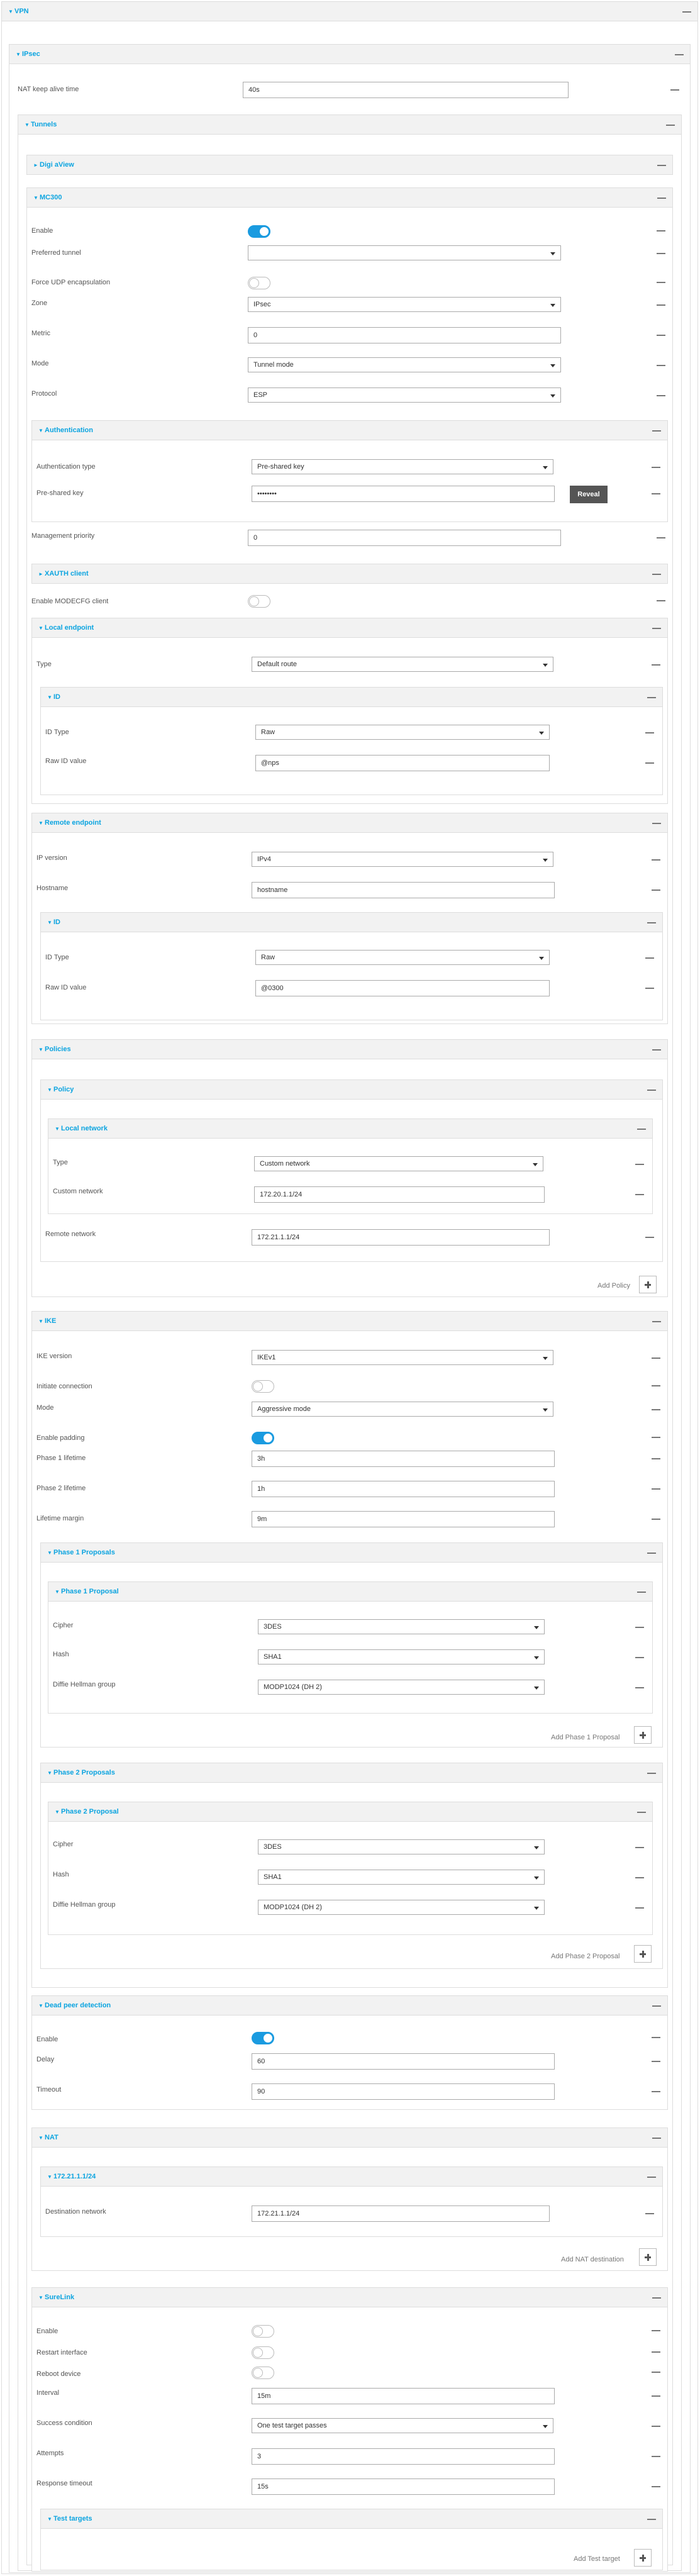 The image size is (700, 2576). What do you see at coordinates (403, 494) in the screenshot?
I see `psk-input: ••••••••` at bounding box center [403, 494].